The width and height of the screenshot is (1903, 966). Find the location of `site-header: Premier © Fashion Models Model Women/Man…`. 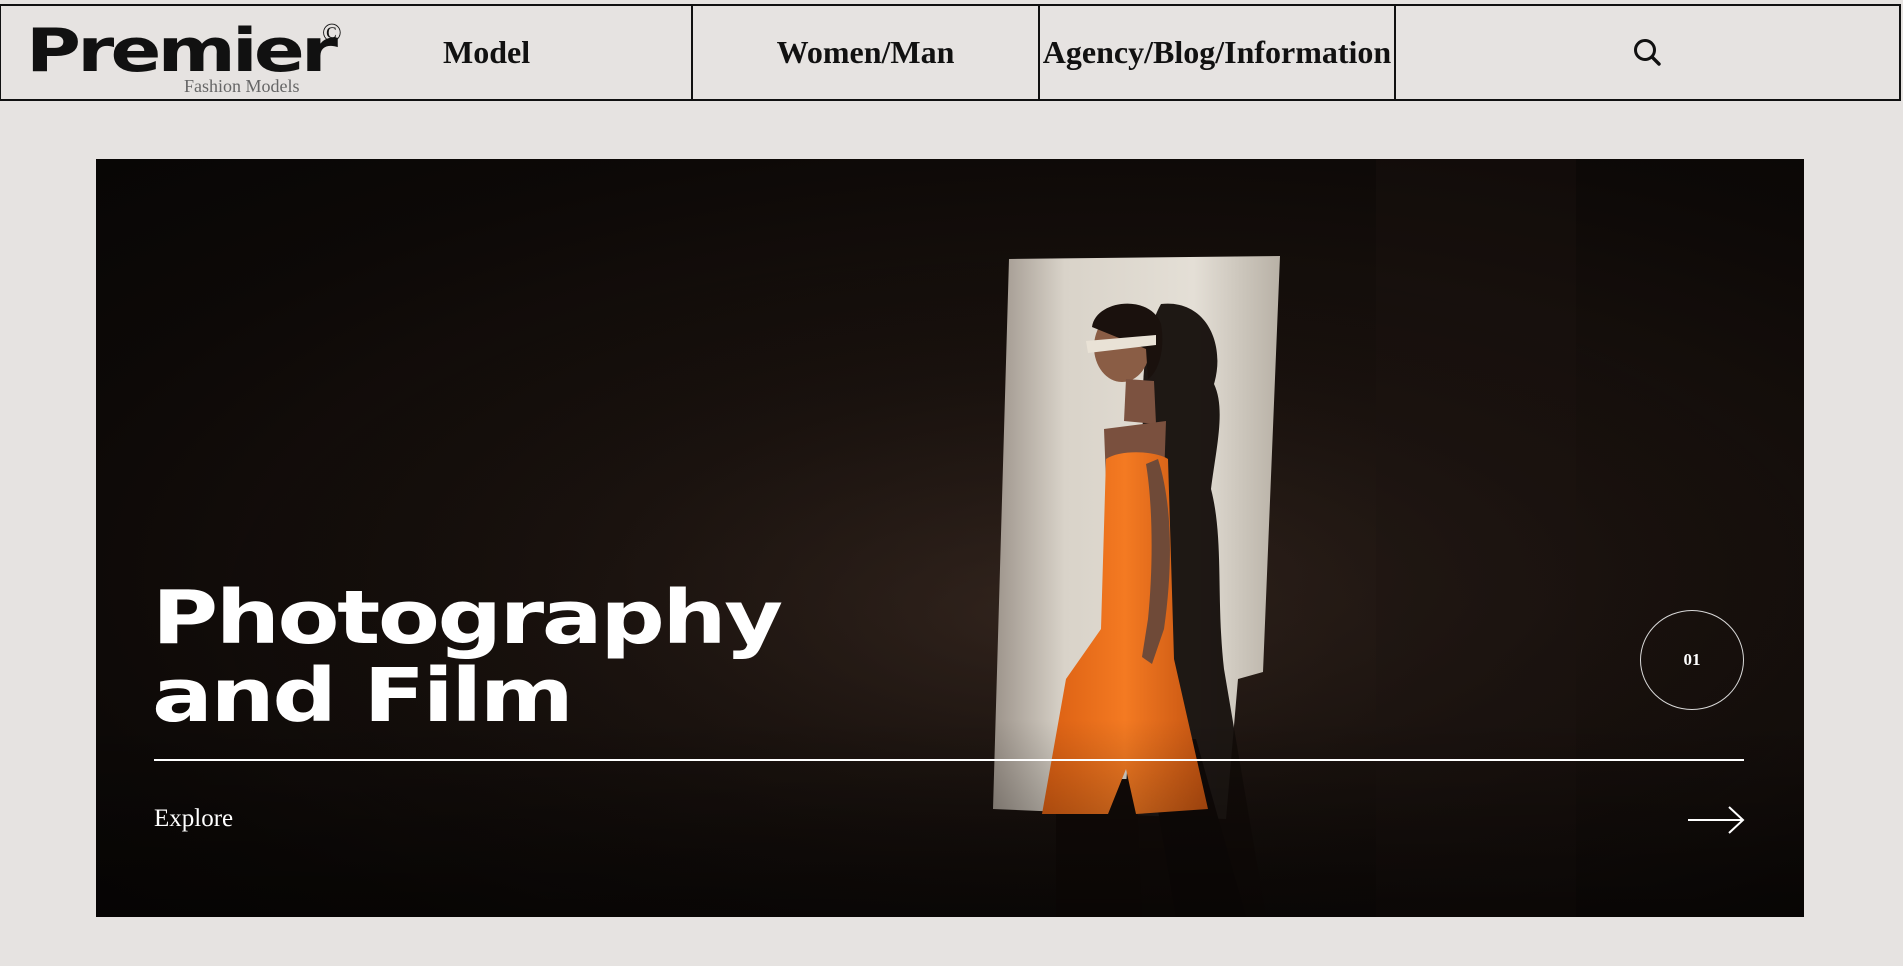

site-header: Premier © Fashion Models Model Women/Man… is located at coordinates (950, 52).